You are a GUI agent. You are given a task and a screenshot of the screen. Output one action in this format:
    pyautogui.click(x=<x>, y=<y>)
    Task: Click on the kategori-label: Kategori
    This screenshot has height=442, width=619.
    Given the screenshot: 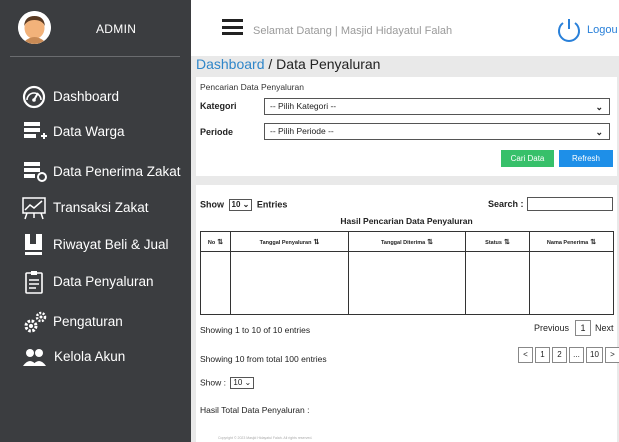 What is the action you would take?
    pyautogui.click(x=218, y=106)
    